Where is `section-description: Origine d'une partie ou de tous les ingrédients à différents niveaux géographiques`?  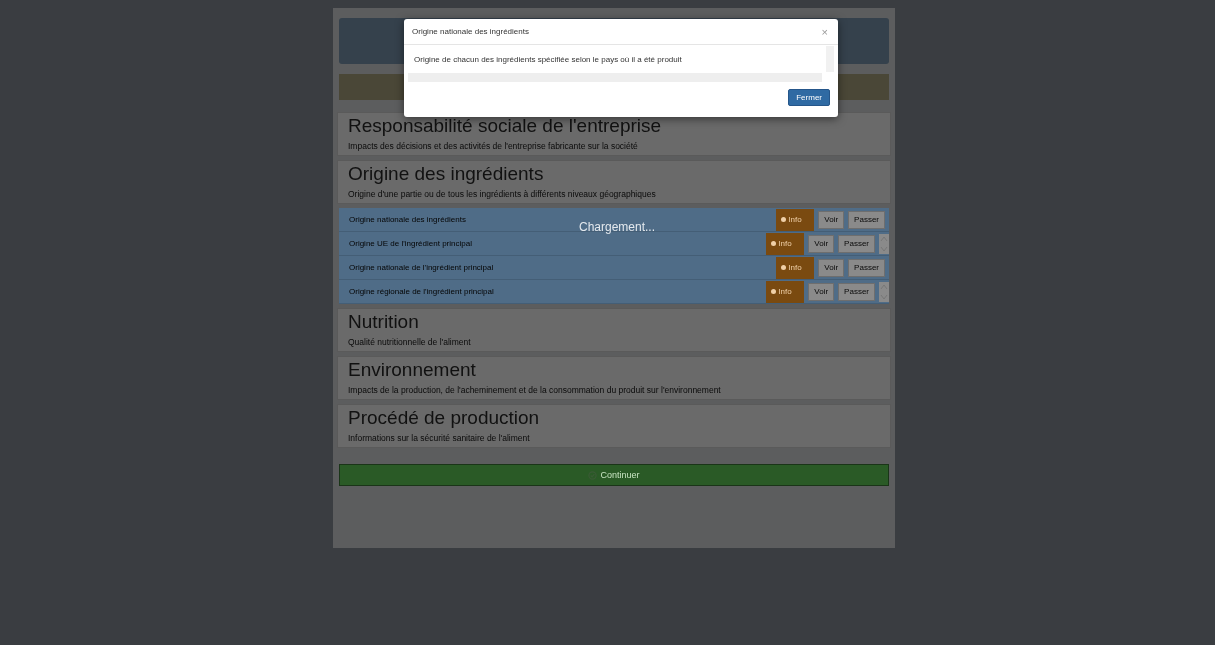
section-description: Origine d'une partie ou de tous les ingrédients à différents niveaux géographiques is located at coordinates (502, 194).